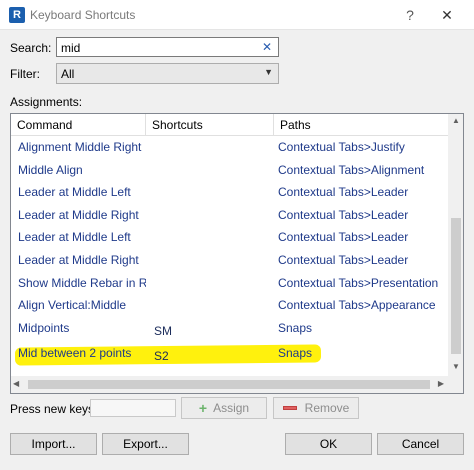 The width and height of the screenshot is (474, 470). I want to click on path-cell: Contextual Tabs>Presentation, so click(358, 282).